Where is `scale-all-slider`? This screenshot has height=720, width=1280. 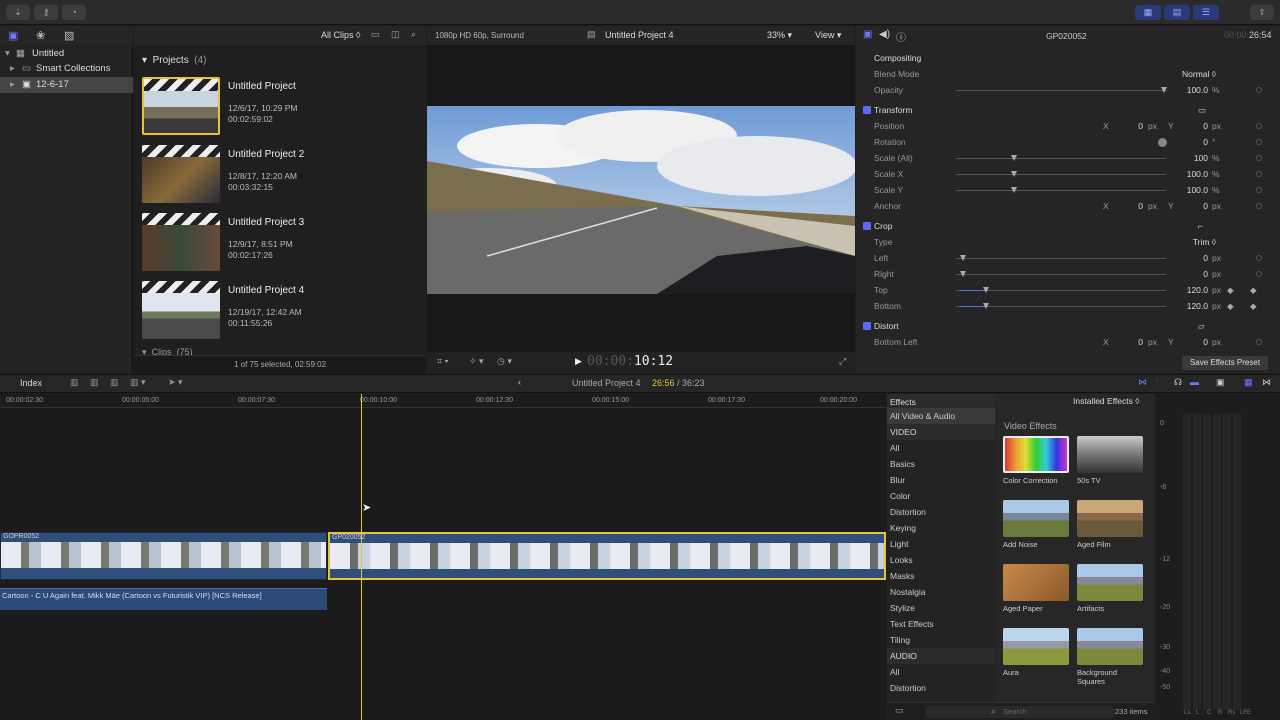 scale-all-slider is located at coordinates (1061, 158).